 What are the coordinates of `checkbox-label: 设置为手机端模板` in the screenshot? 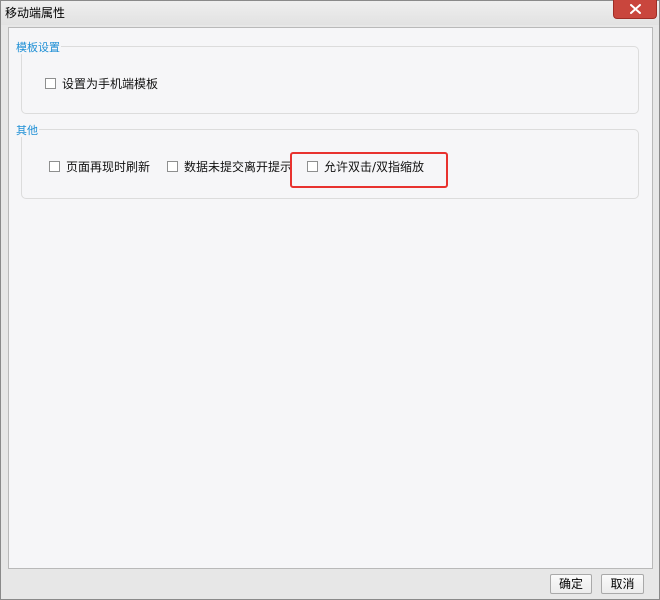 It's located at (110, 83).